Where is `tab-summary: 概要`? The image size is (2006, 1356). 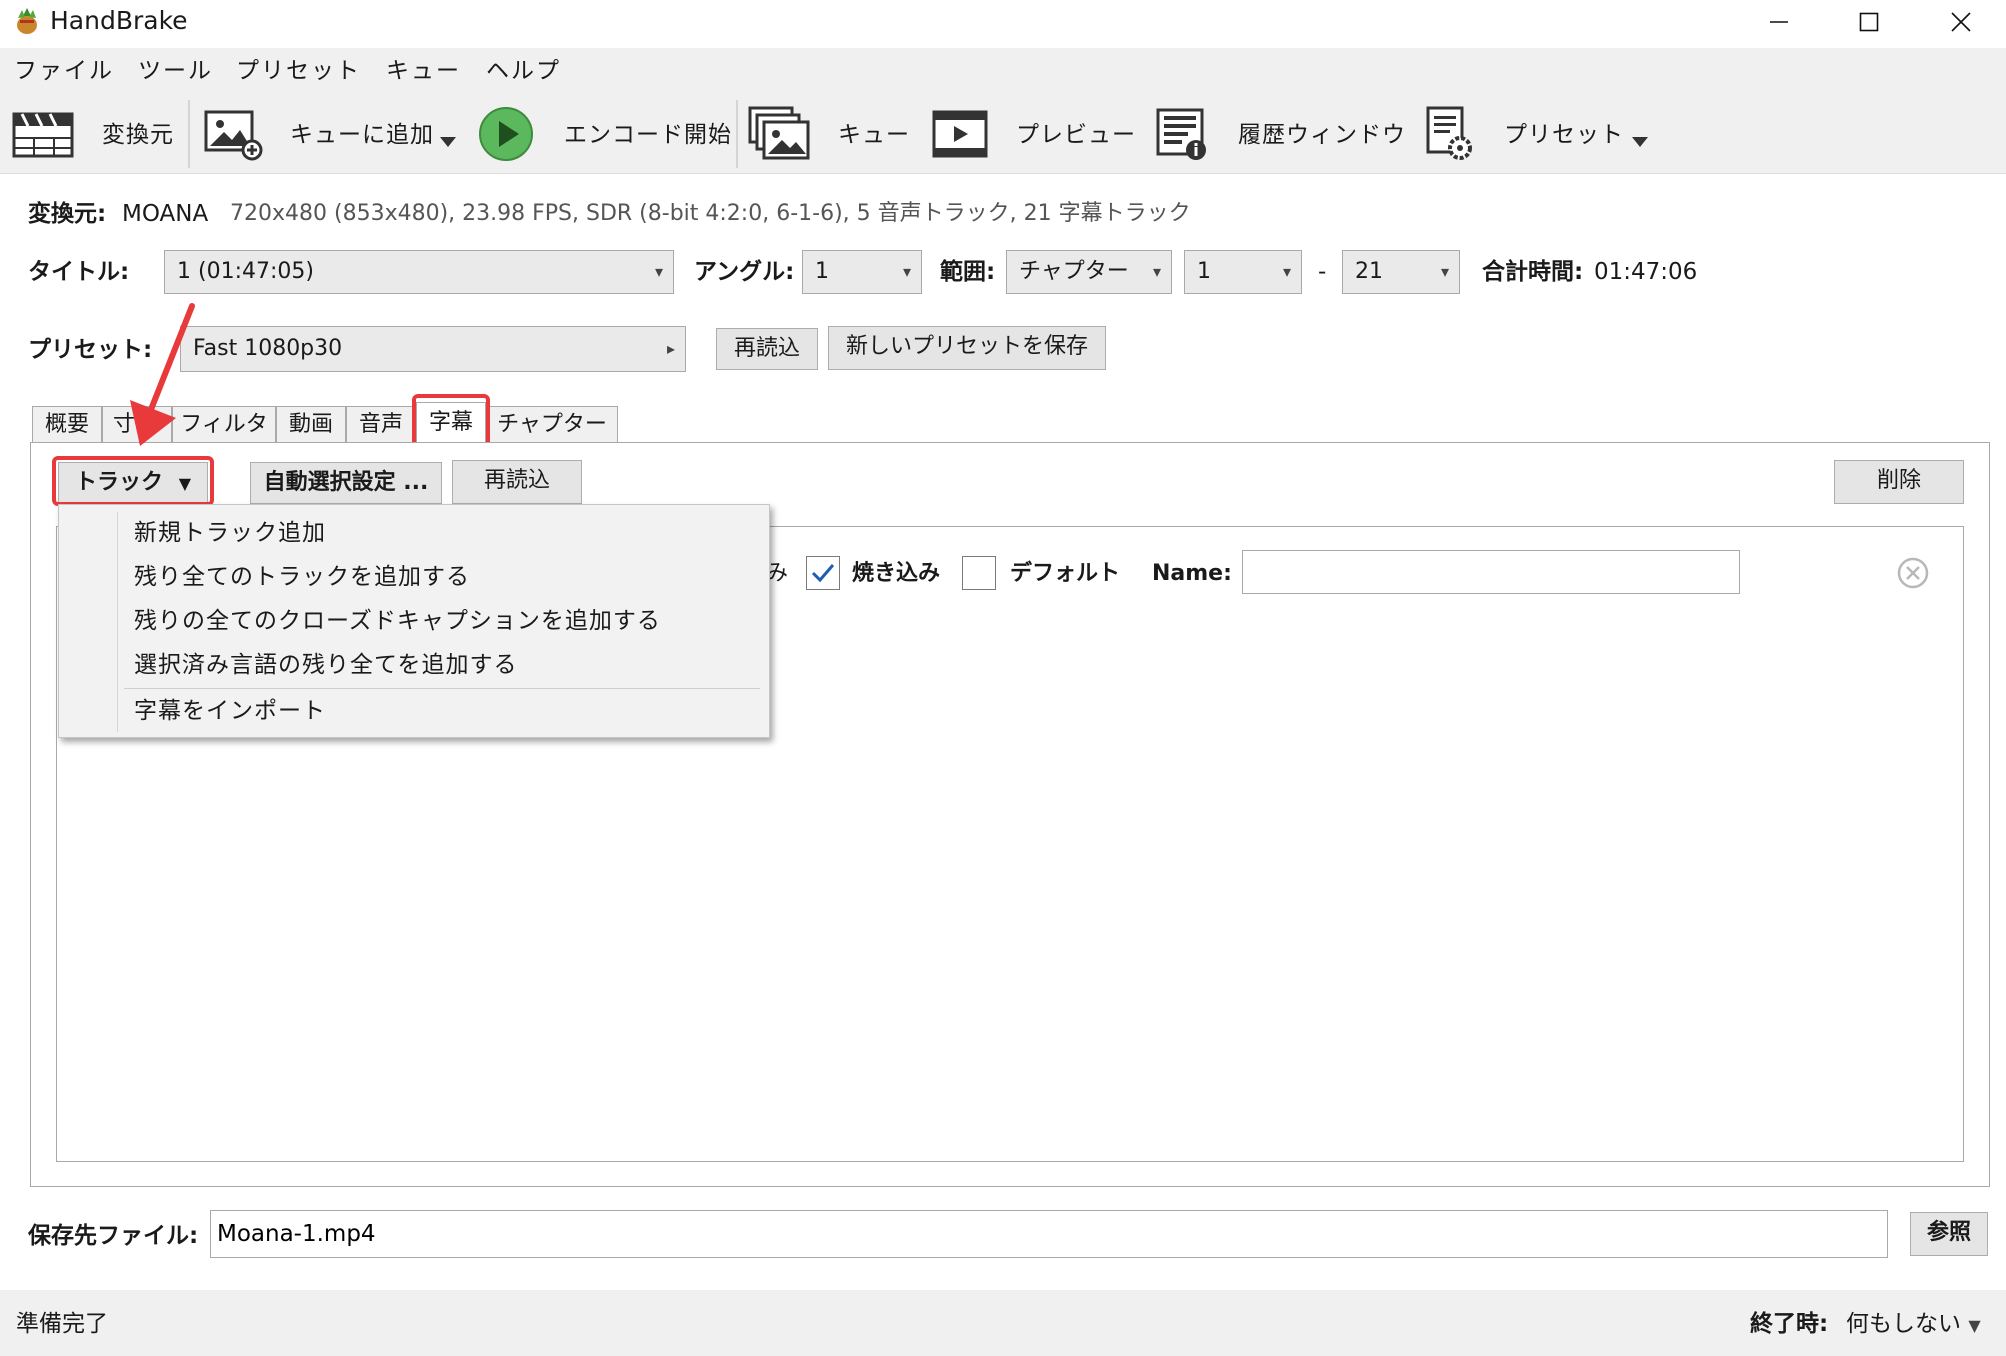 tab-summary: 概要 is located at coordinates (67, 425).